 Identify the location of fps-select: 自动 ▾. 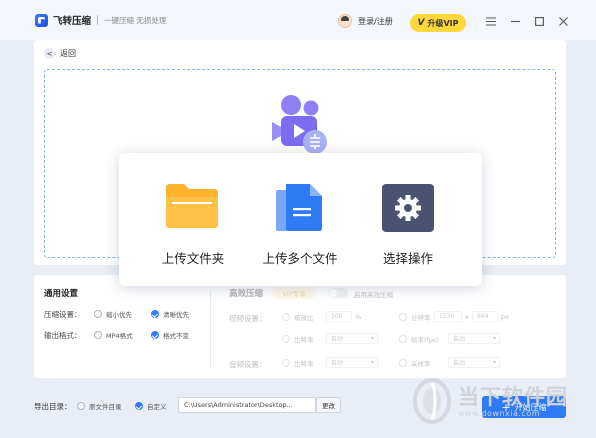
(474, 338).